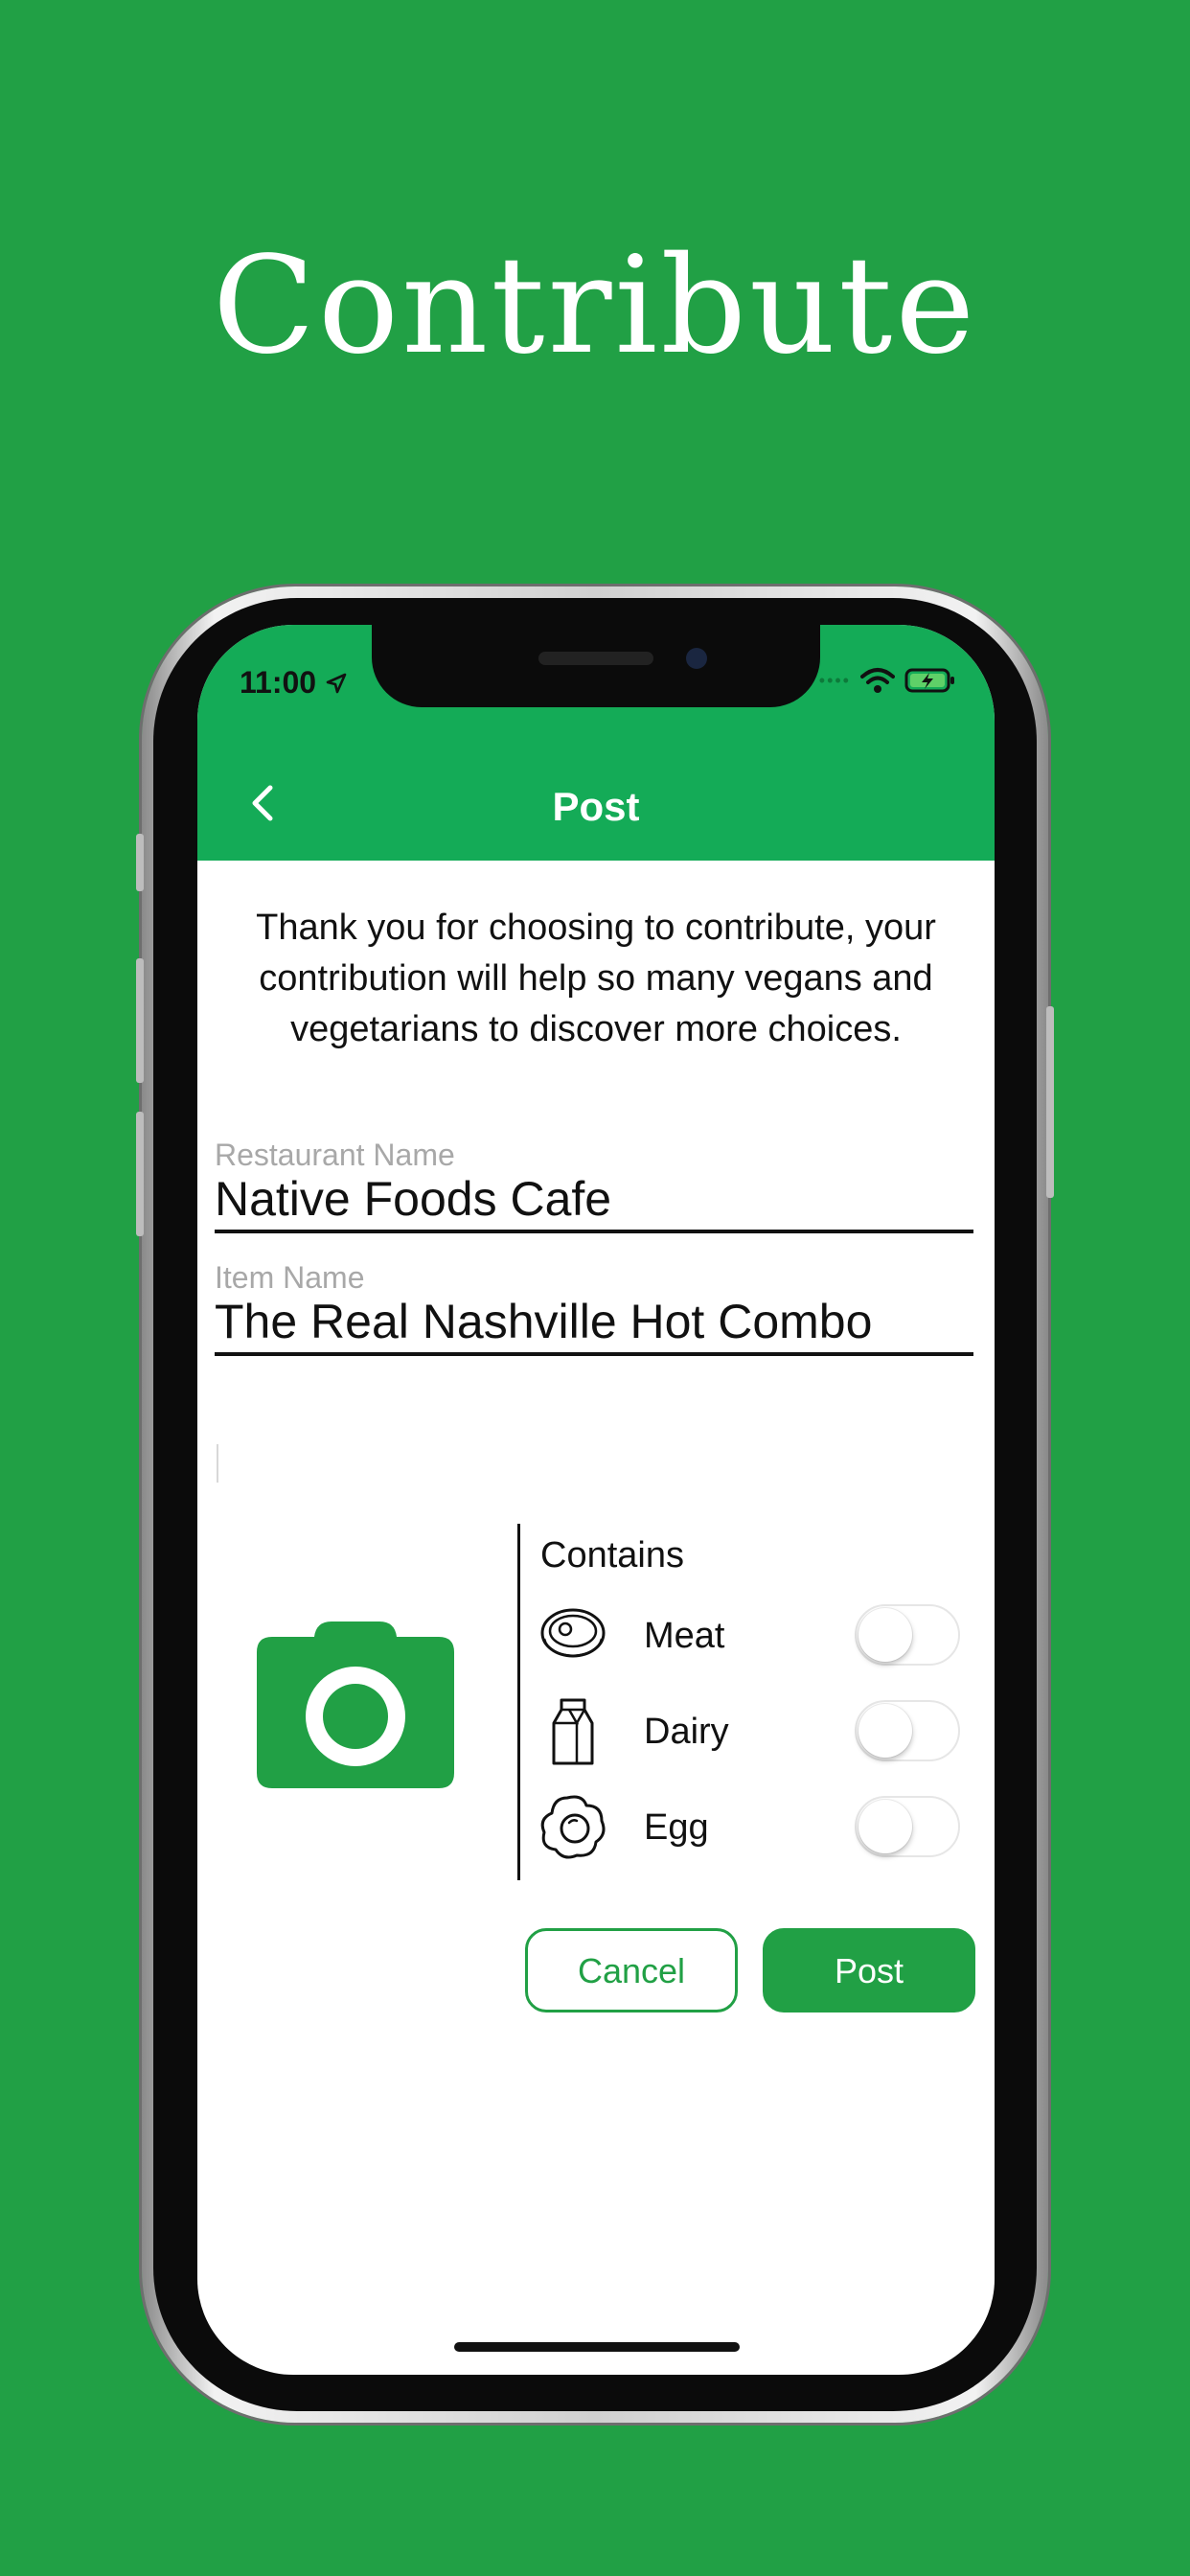 This screenshot has width=1190, height=2576. What do you see at coordinates (869, 1970) in the screenshot?
I see `post-button: Post` at bounding box center [869, 1970].